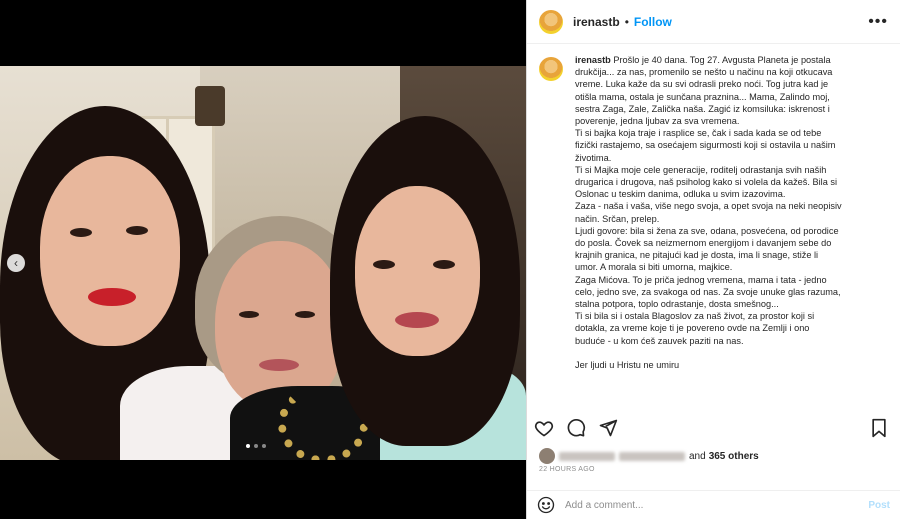 The image size is (900, 519). I want to click on left-woman-lips, so click(112, 297).